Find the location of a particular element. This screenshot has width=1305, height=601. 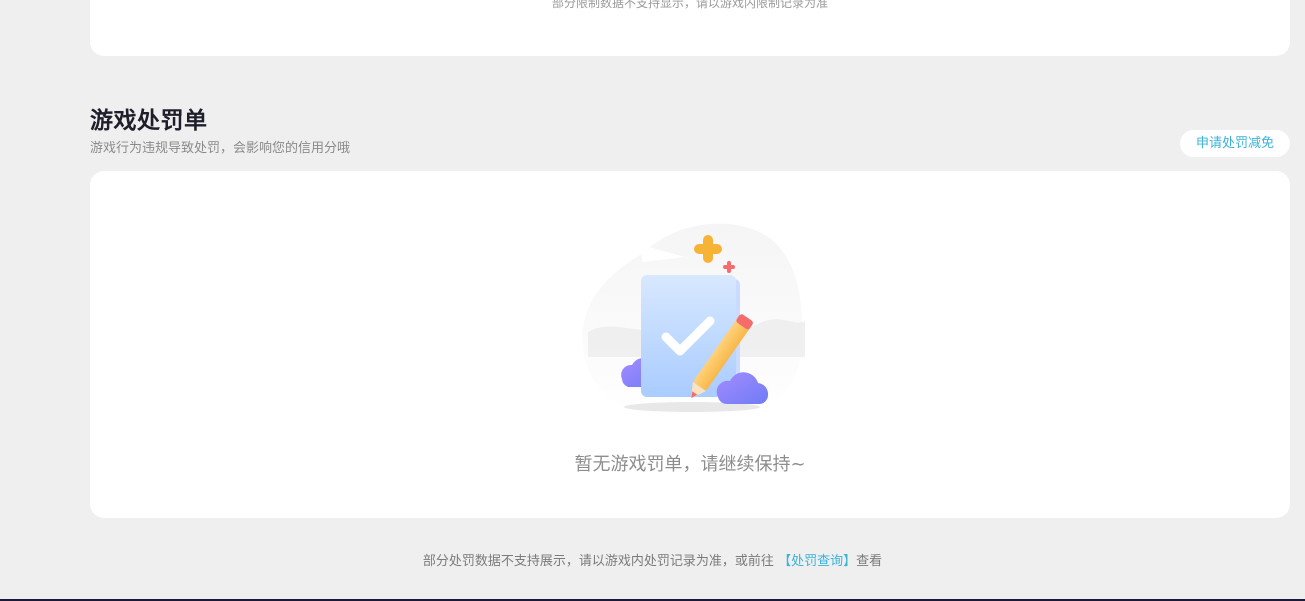

apply-penalty-reduction-button: 申请处罚减免 is located at coordinates (1235, 143).